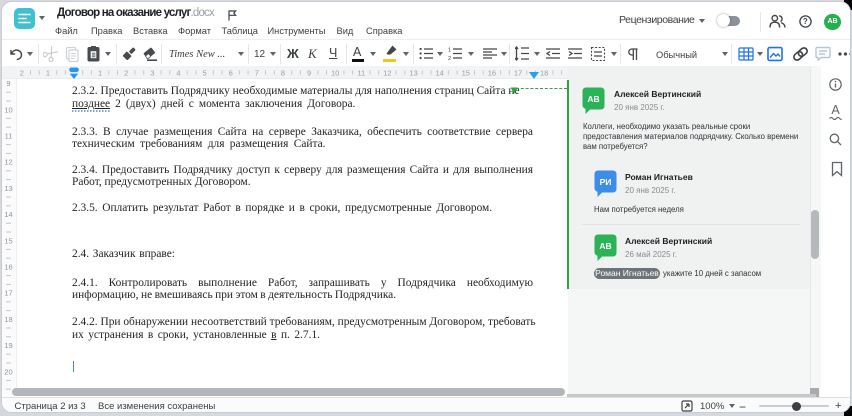 This screenshot has height=416, width=852. I want to click on svg-text: РИ, so click(606, 182).